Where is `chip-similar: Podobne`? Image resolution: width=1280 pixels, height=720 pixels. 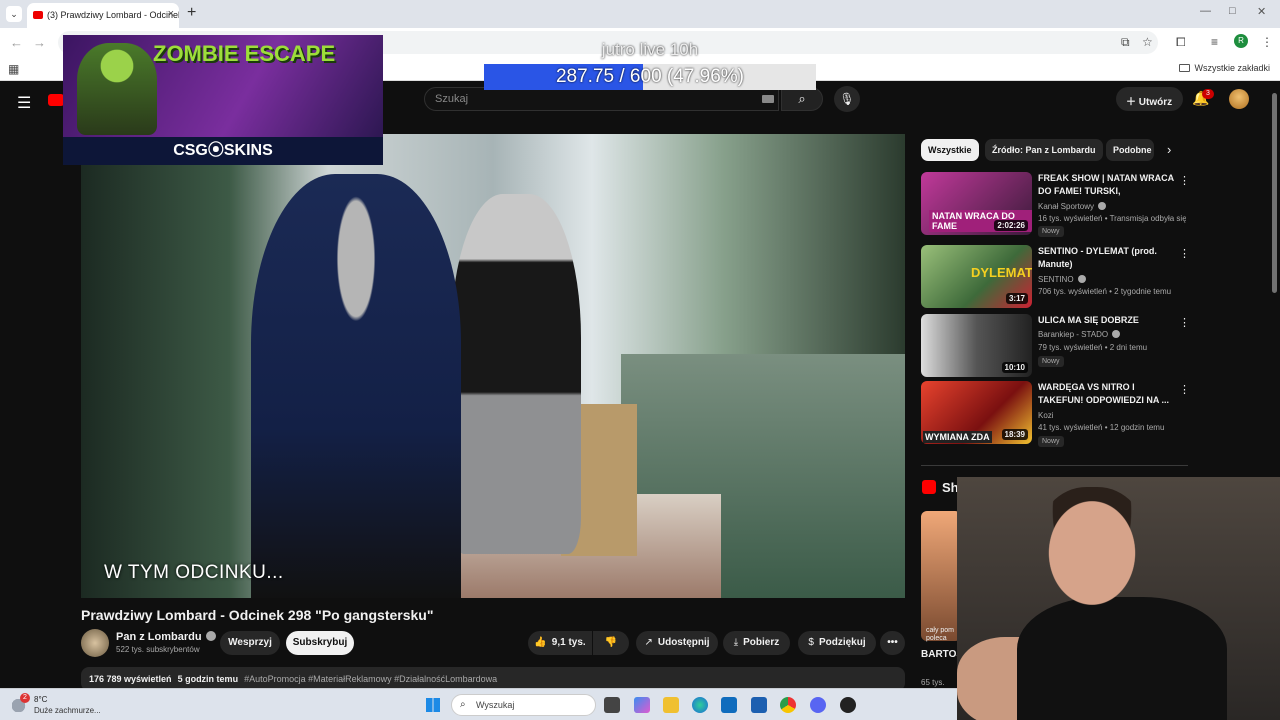
chip-similar: Podobne is located at coordinates (1130, 150).